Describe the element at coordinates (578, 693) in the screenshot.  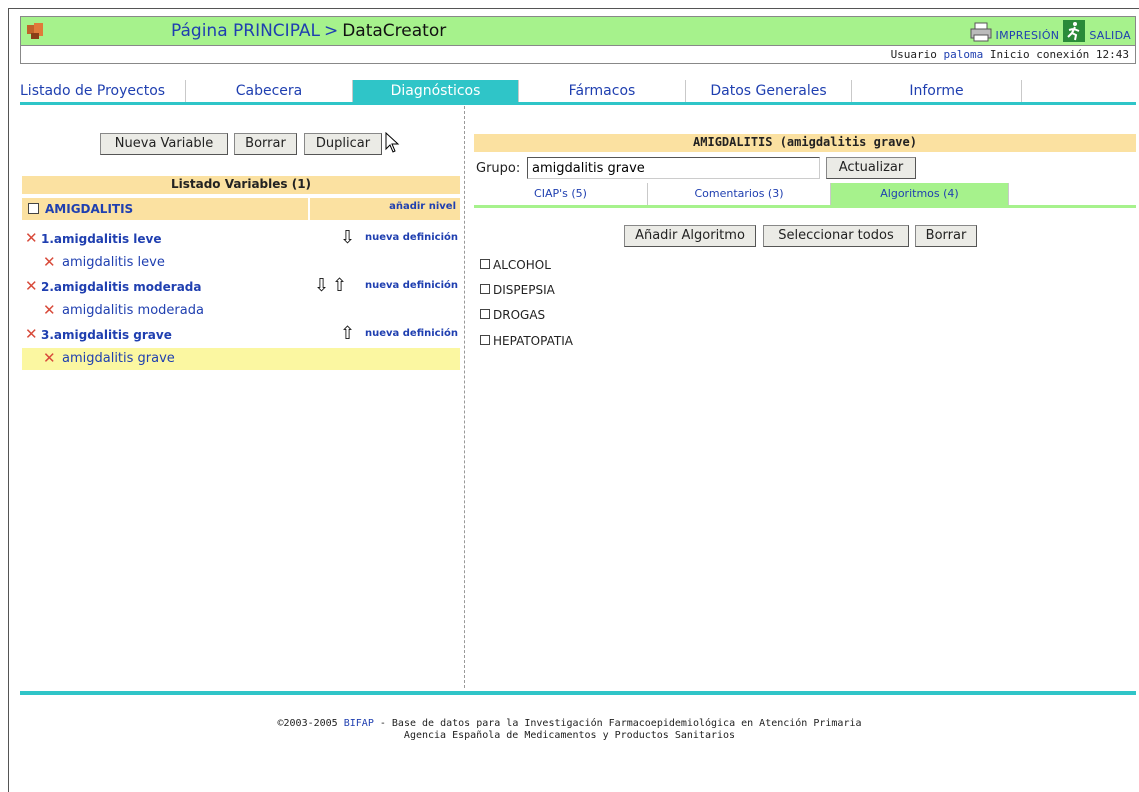
I see `footer-divider` at that location.